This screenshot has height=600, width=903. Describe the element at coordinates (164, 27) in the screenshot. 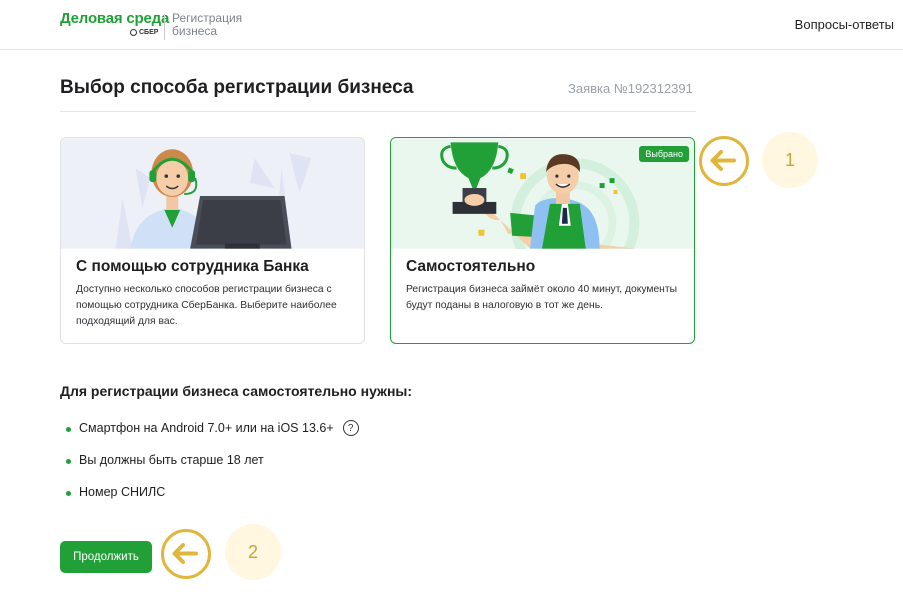

I see `logo-divider` at that location.